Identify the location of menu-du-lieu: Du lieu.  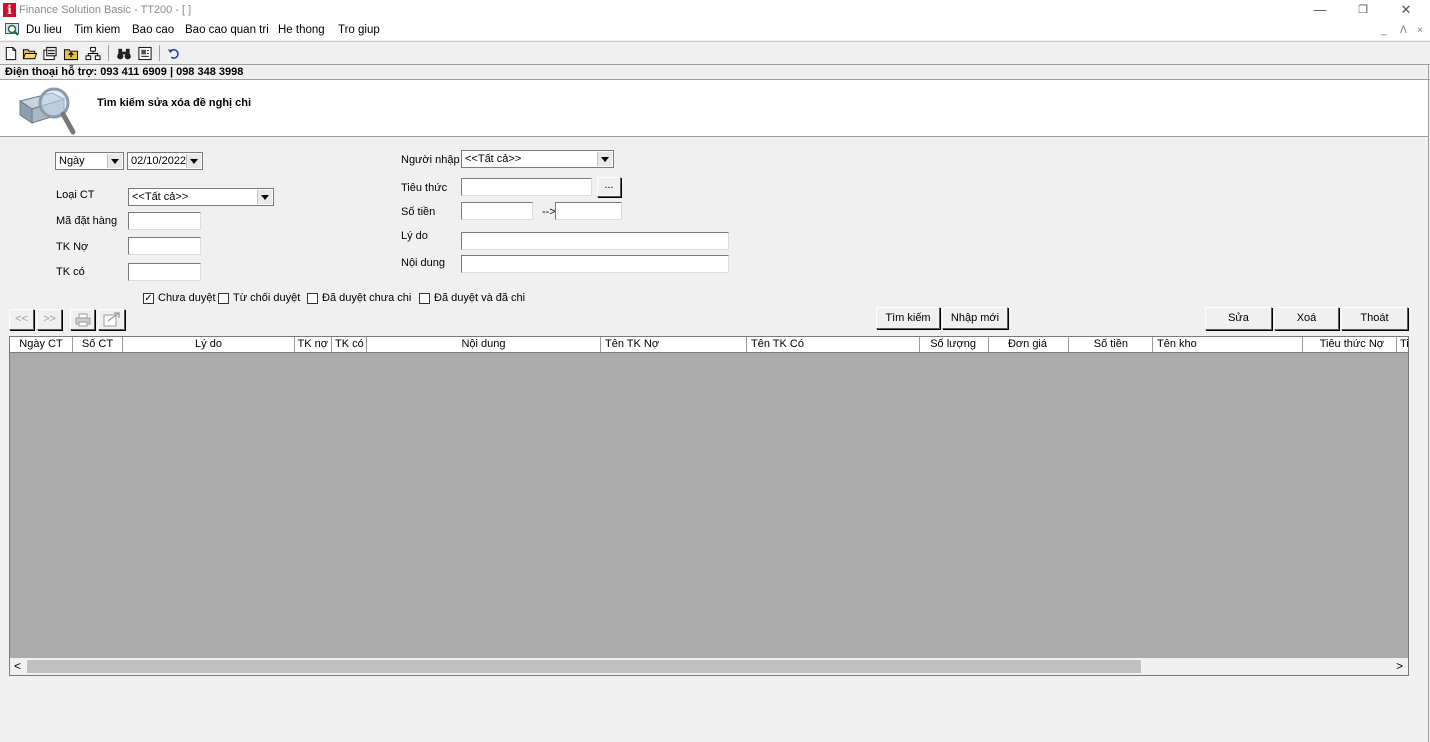
(44, 30).